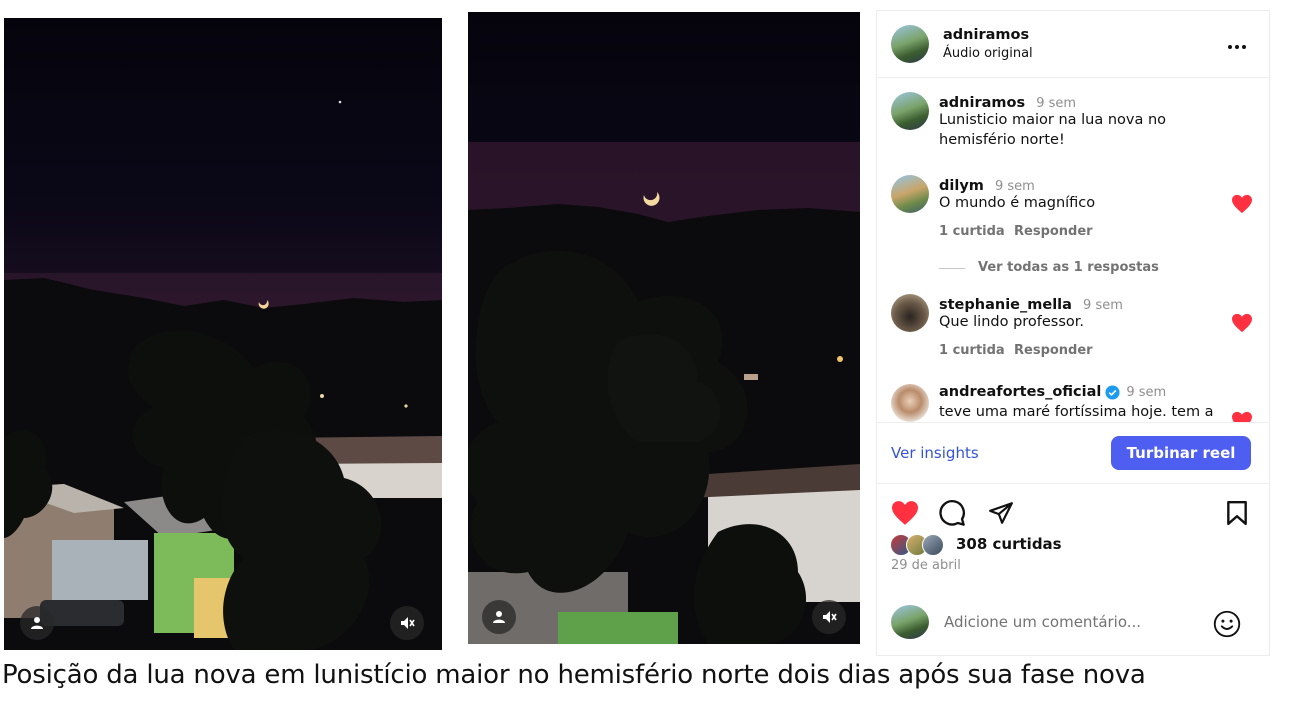  I want to click on post-date: 29 de abril, so click(926, 565).